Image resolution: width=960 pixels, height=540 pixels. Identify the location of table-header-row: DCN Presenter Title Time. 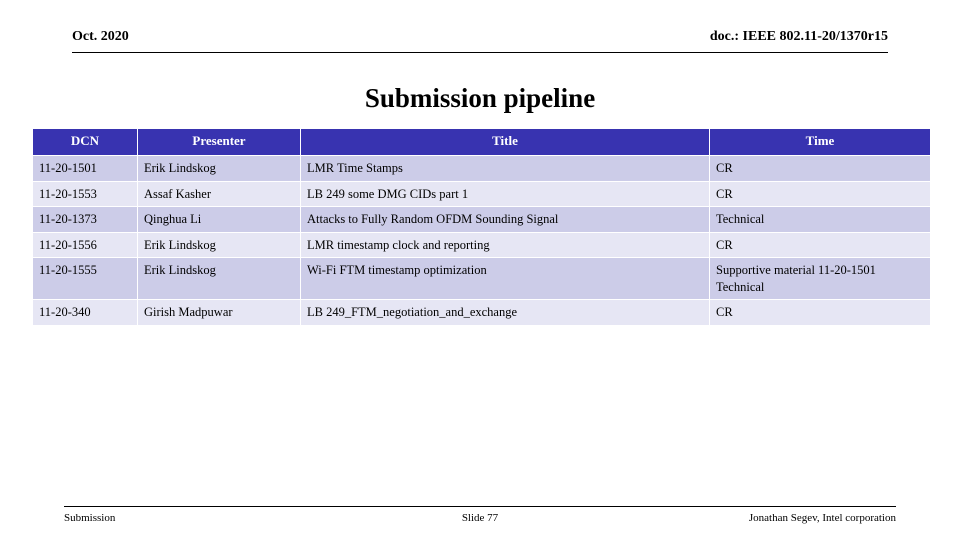
(481, 142).